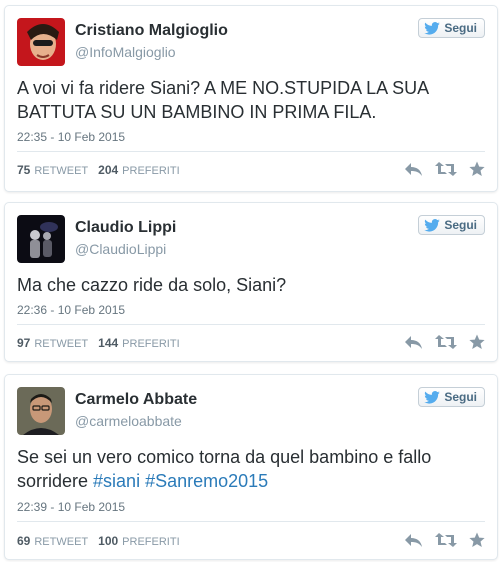 The image size is (504, 562). What do you see at coordinates (71, 507) in the screenshot?
I see `tweet-timestamp: 22:39 - 10 Feb 2015` at bounding box center [71, 507].